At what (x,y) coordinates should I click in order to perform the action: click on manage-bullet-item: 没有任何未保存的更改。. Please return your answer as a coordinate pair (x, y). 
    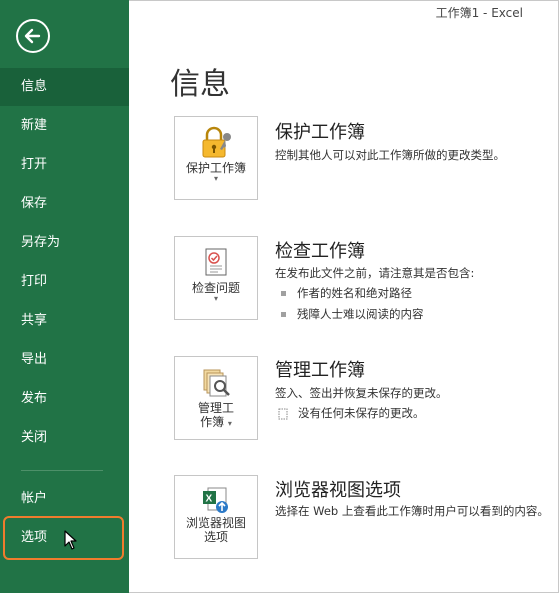
    Looking at the image, I should click on (351, 413).